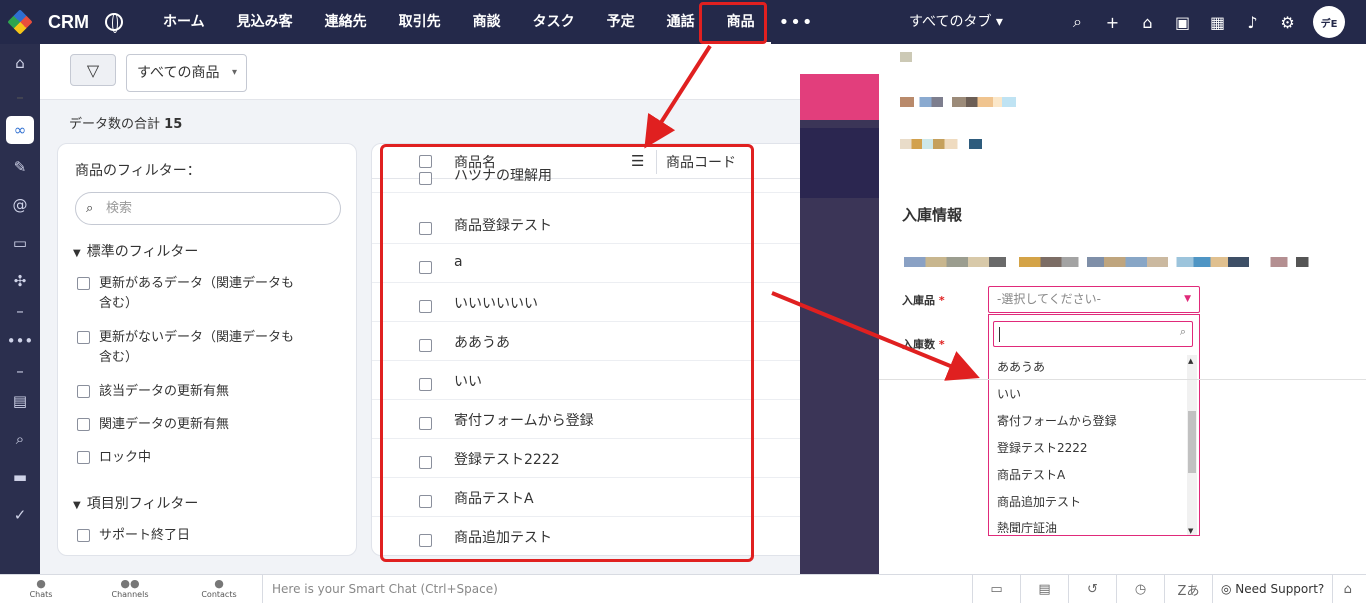 The width and height of the screenshot is (1366, 603). Describe the element at coordinates (186, 73) in the screenshot. I see `view-selector: すべての商品 ▾` at that location.